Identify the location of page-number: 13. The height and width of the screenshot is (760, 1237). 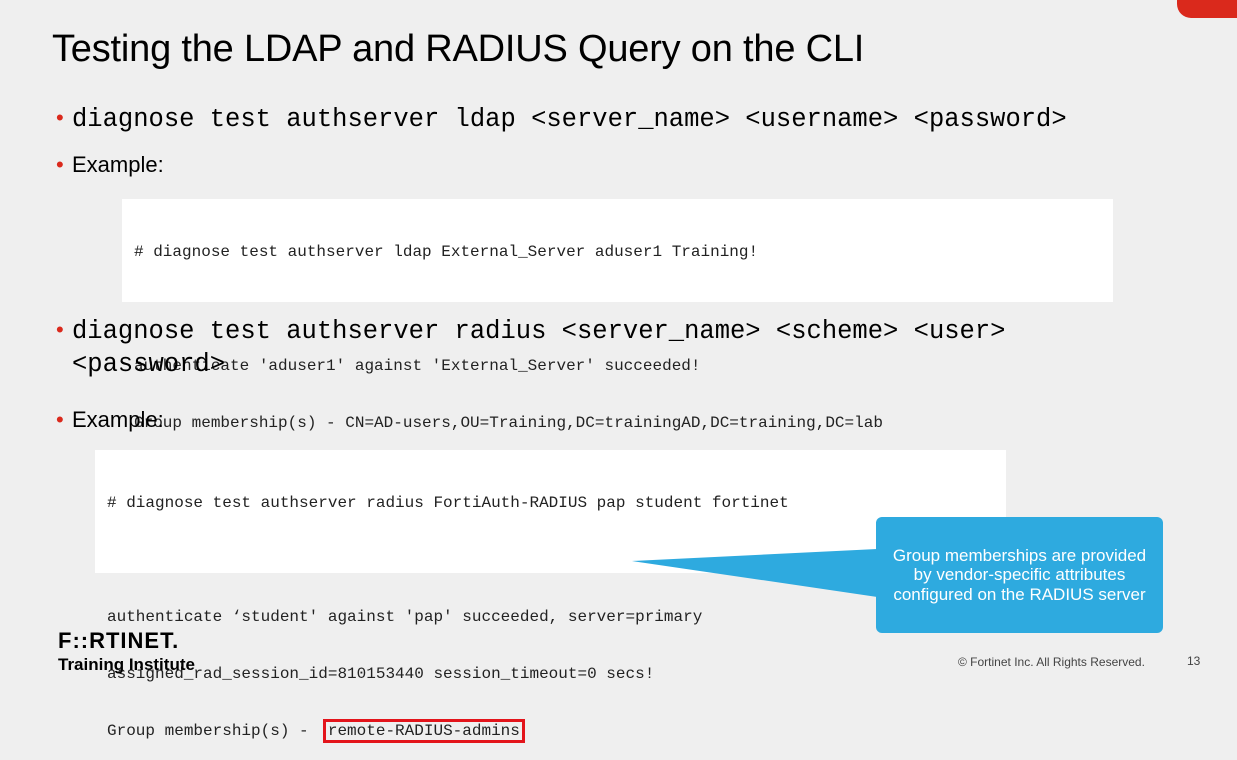
(1194, 661).